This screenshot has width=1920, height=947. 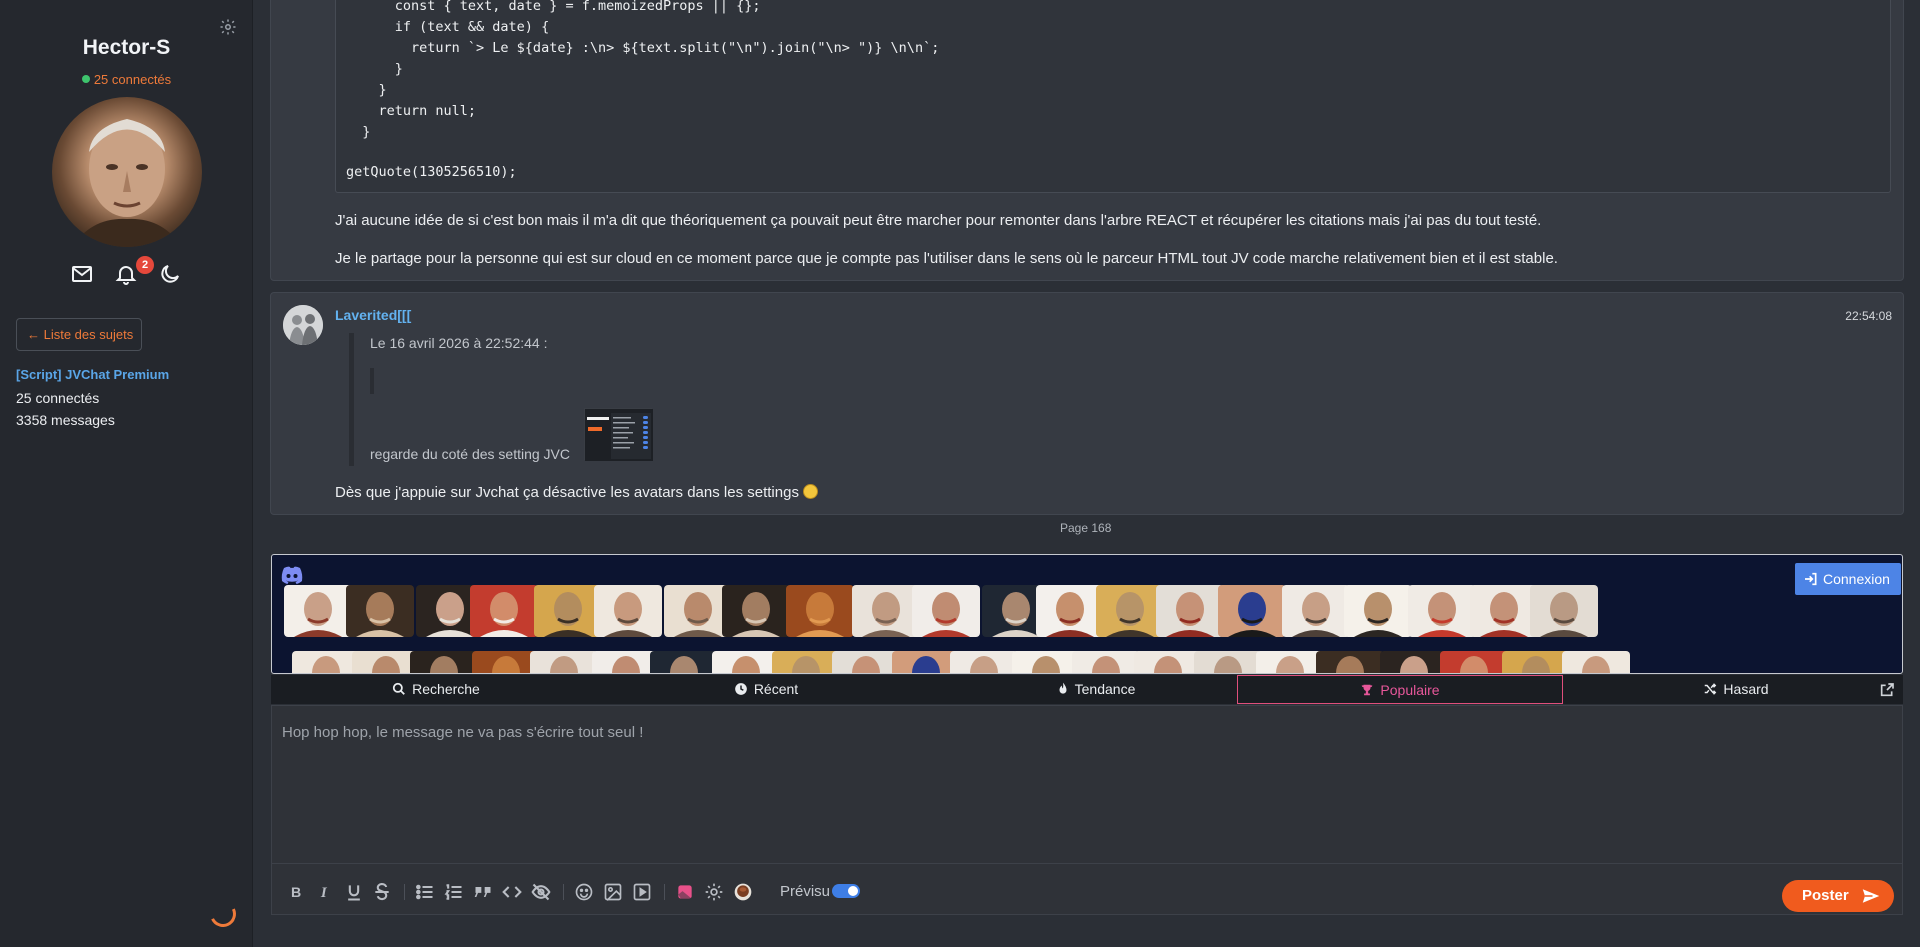 I want to click on shuffle-icon, so click(x=1711, y=689).